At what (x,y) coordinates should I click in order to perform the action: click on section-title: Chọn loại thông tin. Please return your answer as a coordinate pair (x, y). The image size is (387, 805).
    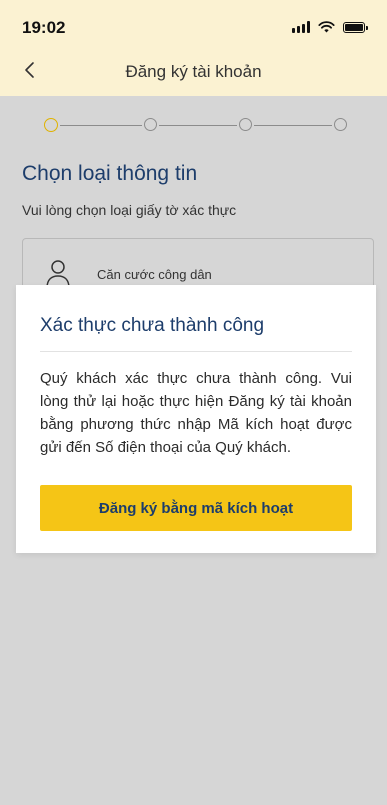
    Looking at the image, I should click on (110, 173).